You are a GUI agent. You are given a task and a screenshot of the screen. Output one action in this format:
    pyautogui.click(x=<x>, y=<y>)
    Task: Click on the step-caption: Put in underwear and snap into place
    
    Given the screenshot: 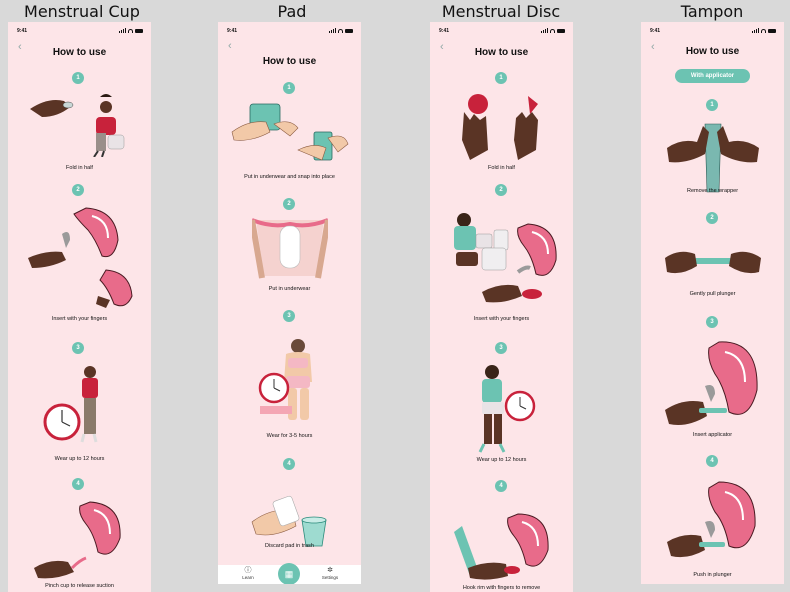 What is the action you would take?
    pyautogui.click(x=289, y=177)
    